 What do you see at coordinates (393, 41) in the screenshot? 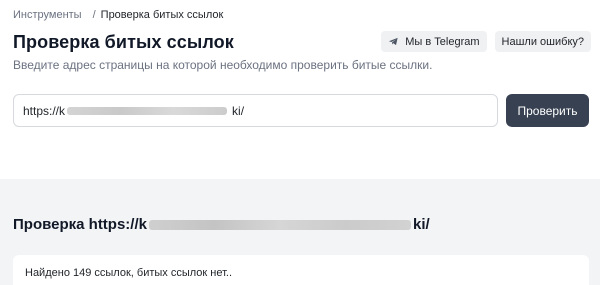
I see `telegram-plane-icon` at bounding box center [393, 41].